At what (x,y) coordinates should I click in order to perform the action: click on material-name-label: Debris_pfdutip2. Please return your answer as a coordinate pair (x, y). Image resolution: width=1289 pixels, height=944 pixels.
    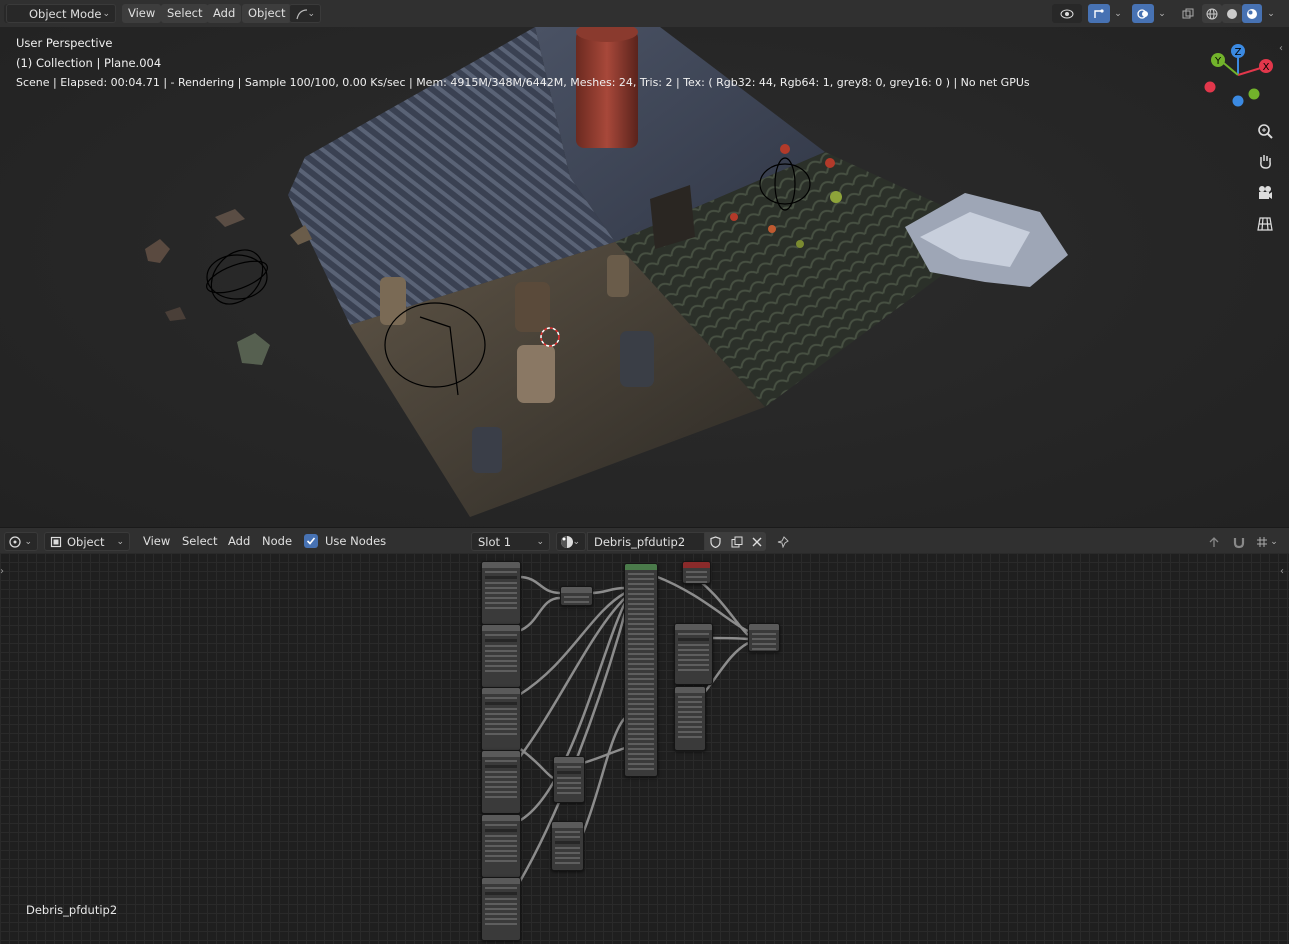
    Looking at the image, I should click on (72, 910).